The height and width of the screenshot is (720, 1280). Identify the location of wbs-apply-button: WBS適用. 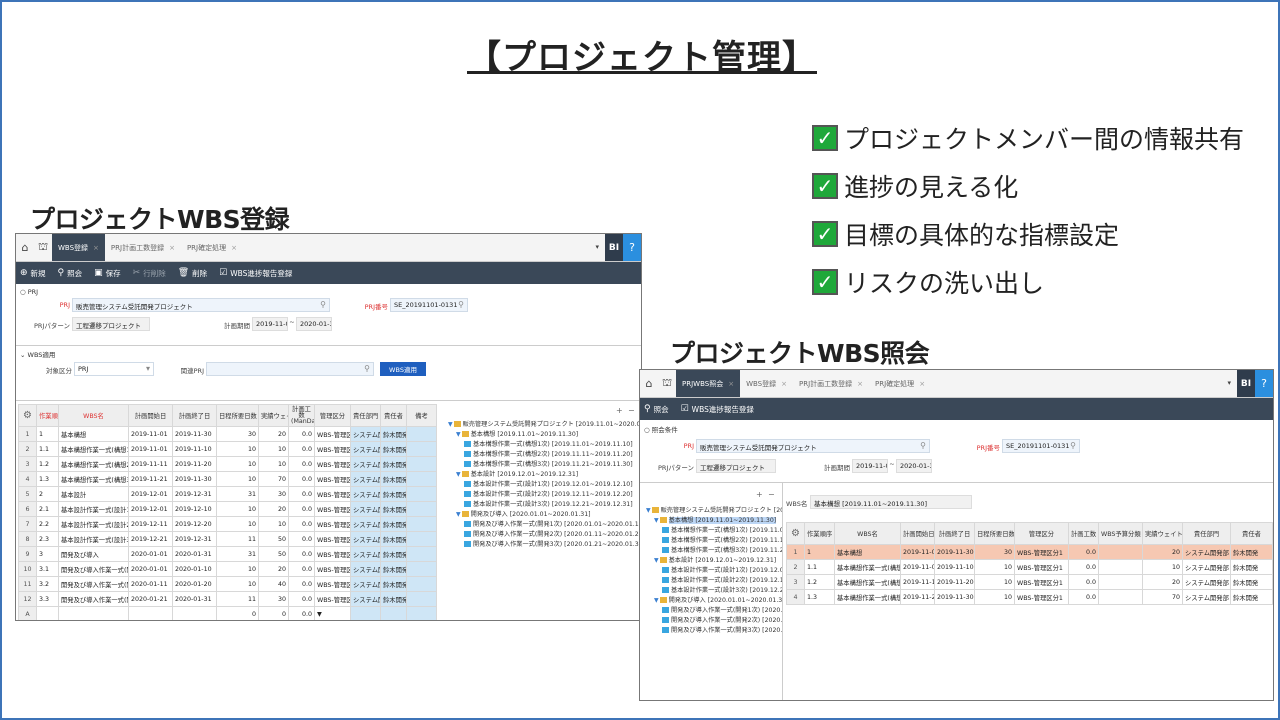
(403, 369).